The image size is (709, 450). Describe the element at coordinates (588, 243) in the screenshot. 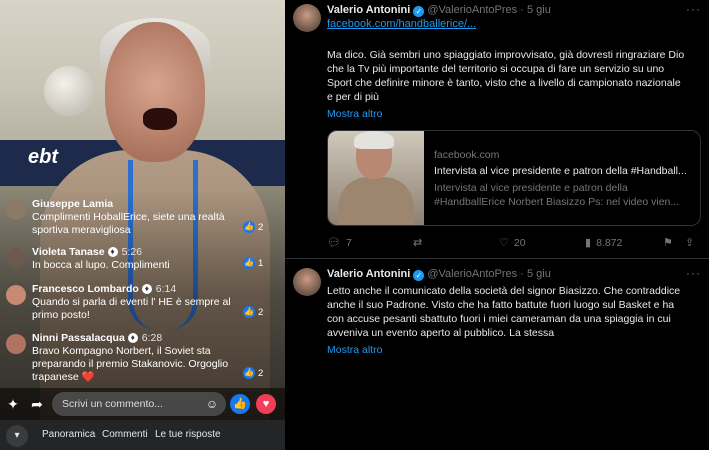

I see `views-chart-icon: ▮` at that location.